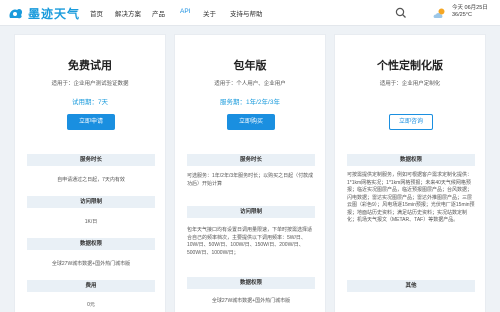  What do you see at coordinates (401, 13) in the screenshot?
I see `search-icon` at bounding box center [401, 13].